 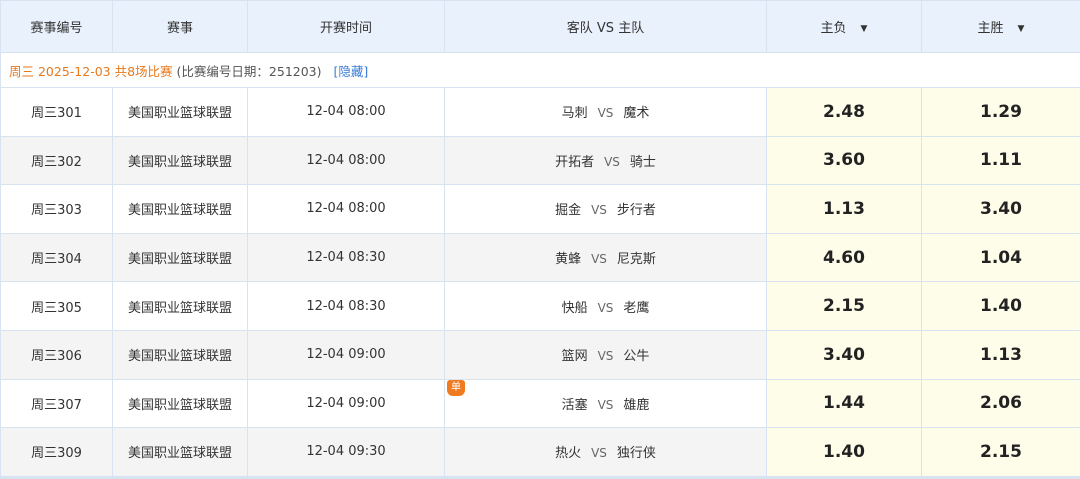 I want to click on home-win-odds: 2.15, so click(x=1000, y=452).